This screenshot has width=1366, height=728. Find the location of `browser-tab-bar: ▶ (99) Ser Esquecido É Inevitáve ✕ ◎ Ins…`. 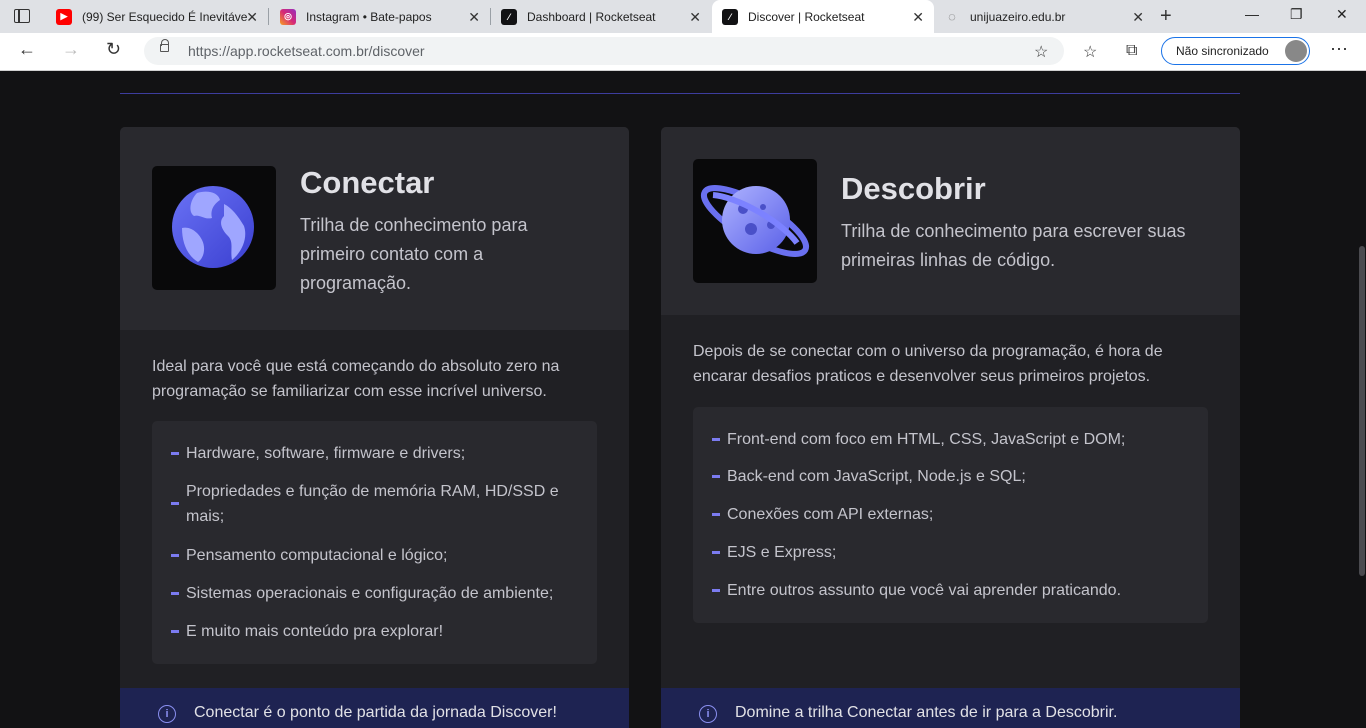

browser-tab-bar: ▶ (99) Ser Esquecido É Inevitáve ✕ ◎ Ins… is located at coordinates (683, 16).